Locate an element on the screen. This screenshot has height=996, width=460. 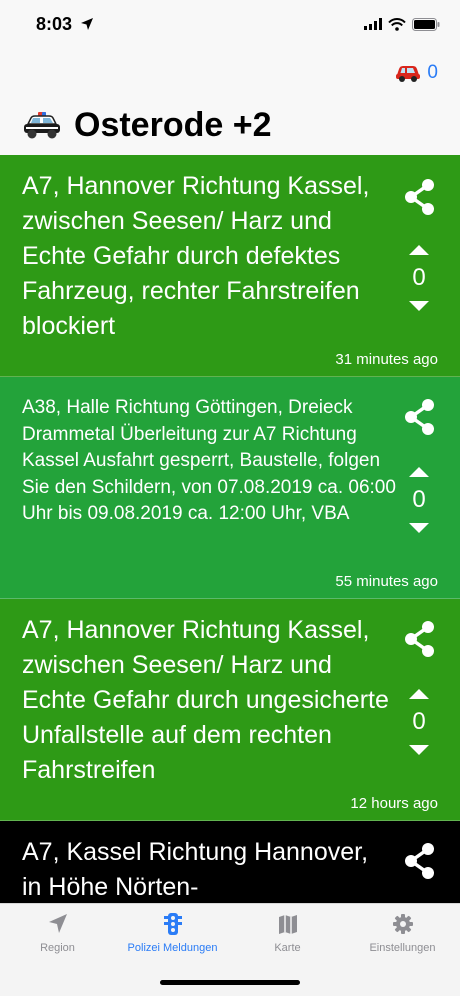
message-timestamp: 12 hours ago is located at coordinates (394, 803).